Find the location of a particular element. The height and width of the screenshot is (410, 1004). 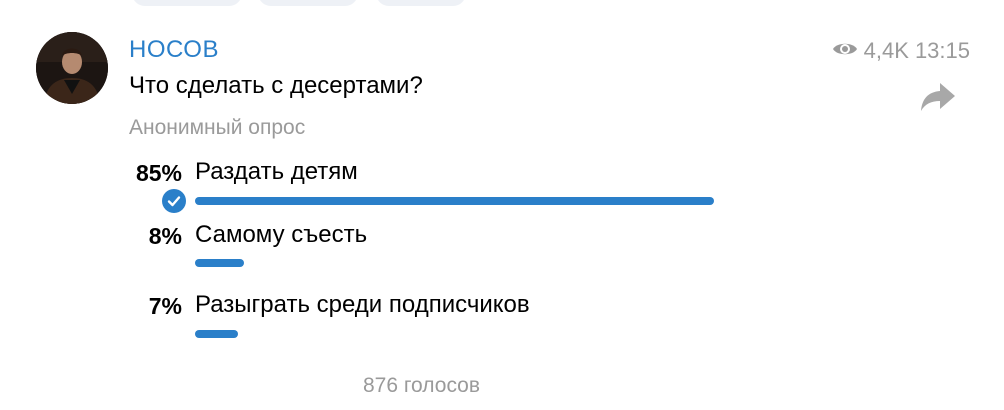

channel-name: НОСОВ is located at coordinates (174, 50).